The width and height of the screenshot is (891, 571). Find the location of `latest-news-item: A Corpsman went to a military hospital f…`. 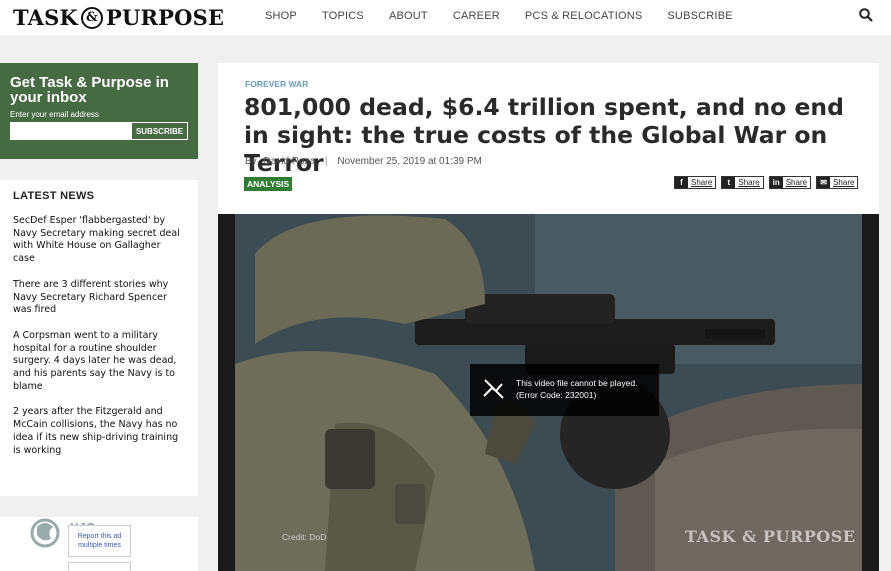

latest-news-item: A Corpsman went to a military hospital f… is located at coordinates (99, 362).